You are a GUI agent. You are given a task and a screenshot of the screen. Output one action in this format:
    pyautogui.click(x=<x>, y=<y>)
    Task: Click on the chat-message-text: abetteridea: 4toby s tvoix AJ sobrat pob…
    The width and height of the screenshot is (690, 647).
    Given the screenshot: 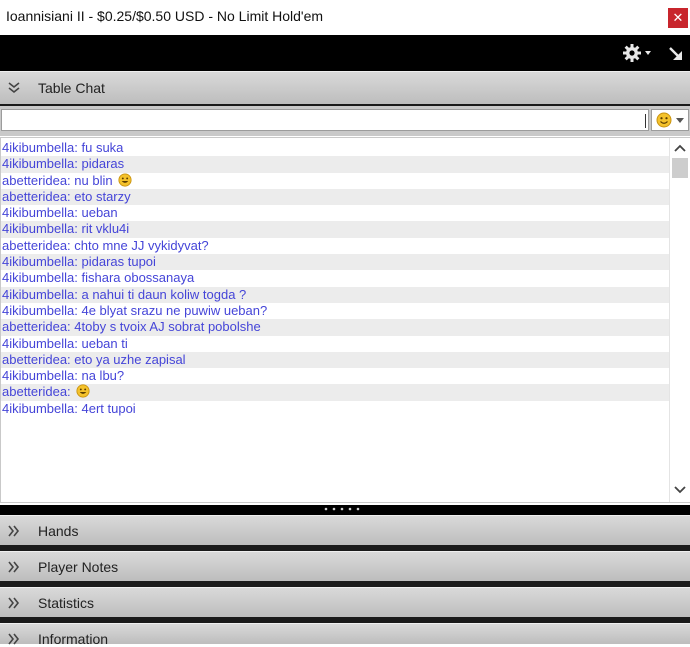 What is the action you would take?
    pyautogui.click(x=131, y=327)
    